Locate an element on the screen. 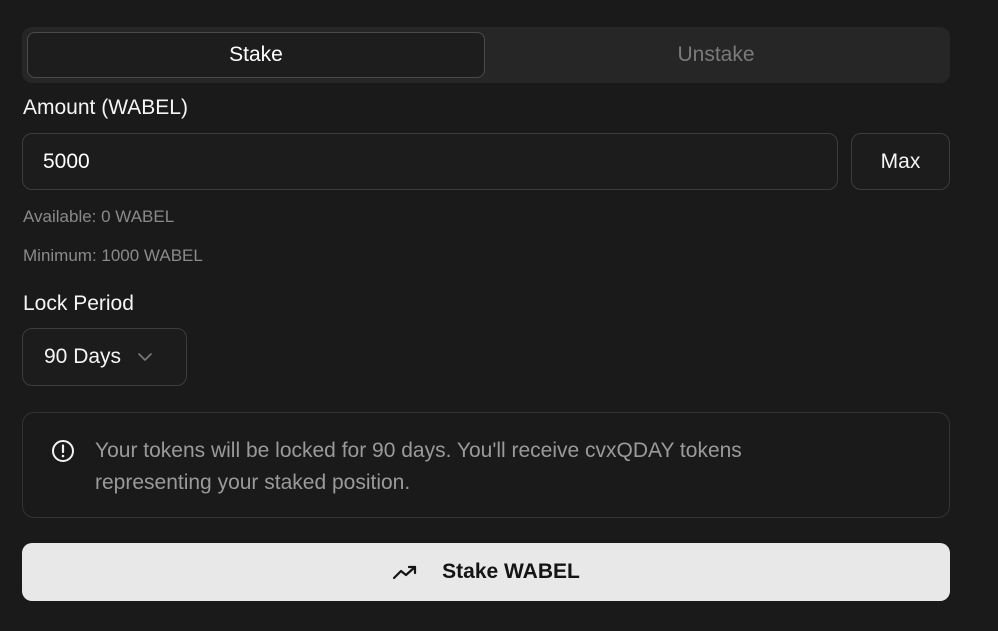 The image size is (998, 631). lock-period-value: 90 Days is located at coordinates (83, 356).